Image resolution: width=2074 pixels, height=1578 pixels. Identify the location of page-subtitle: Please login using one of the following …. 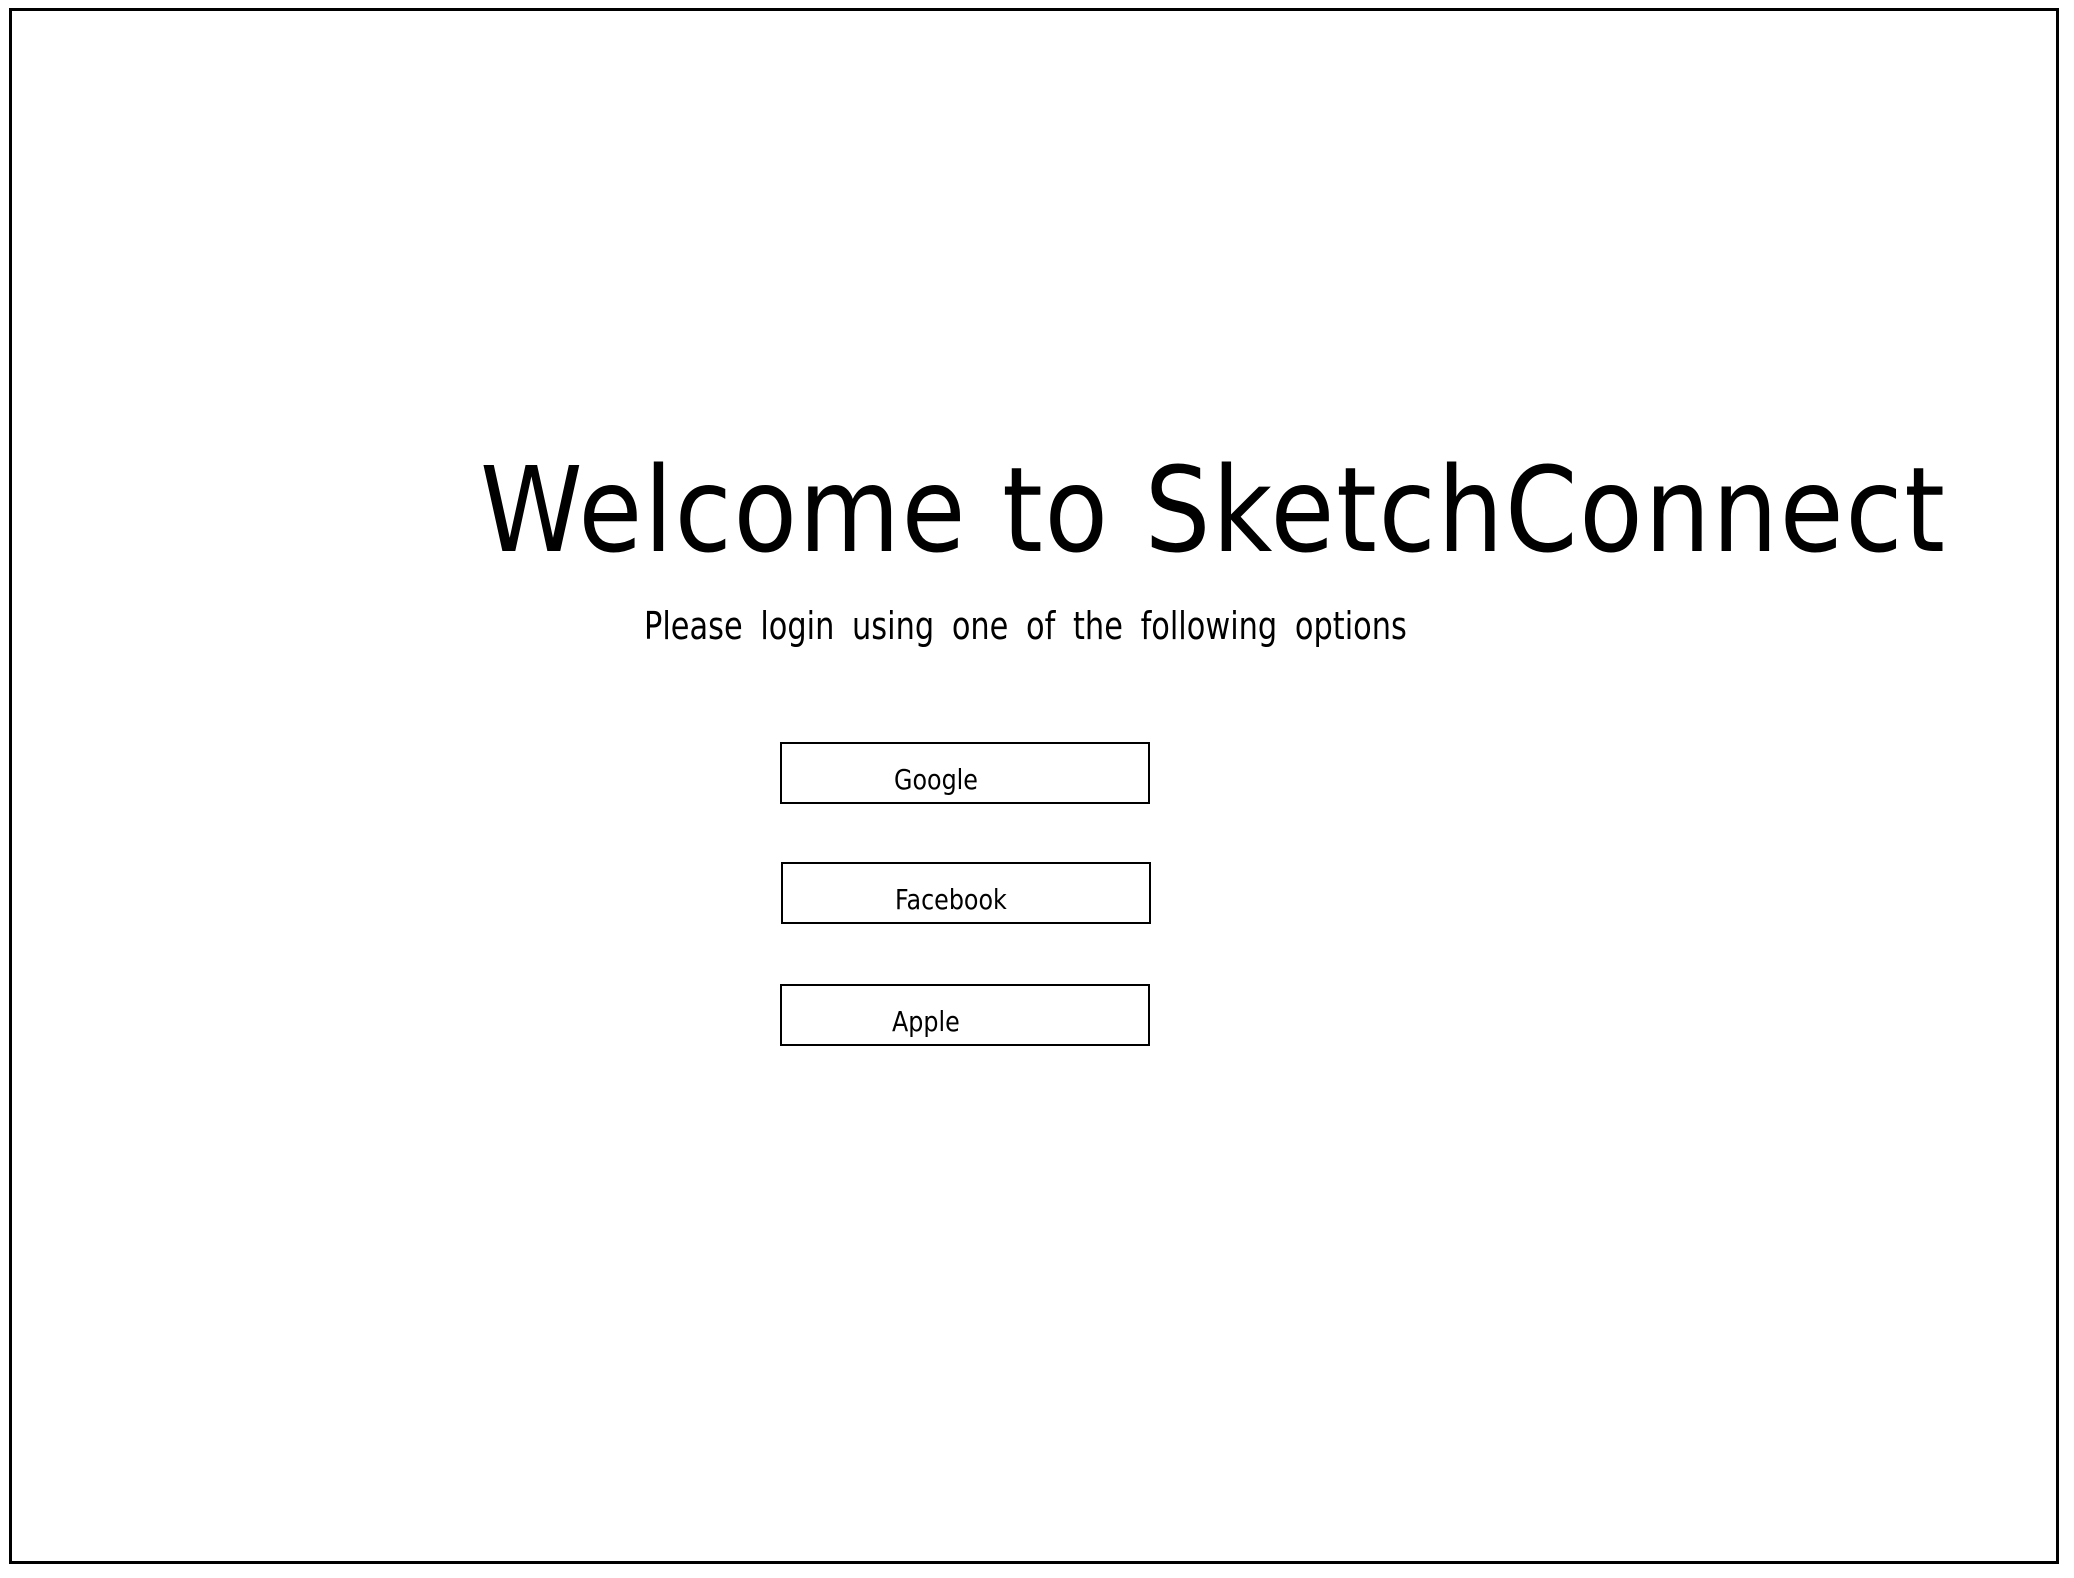
(1025, 626).